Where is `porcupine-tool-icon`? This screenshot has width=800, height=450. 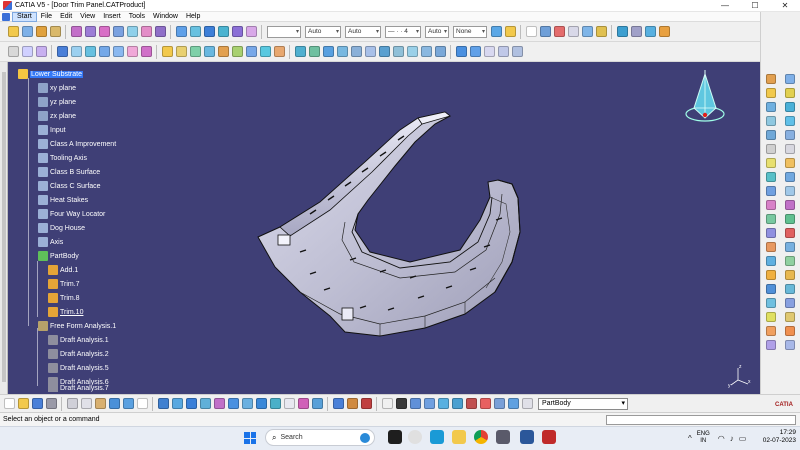 porcupine-tool-icon is located at coordinates (790, 289).